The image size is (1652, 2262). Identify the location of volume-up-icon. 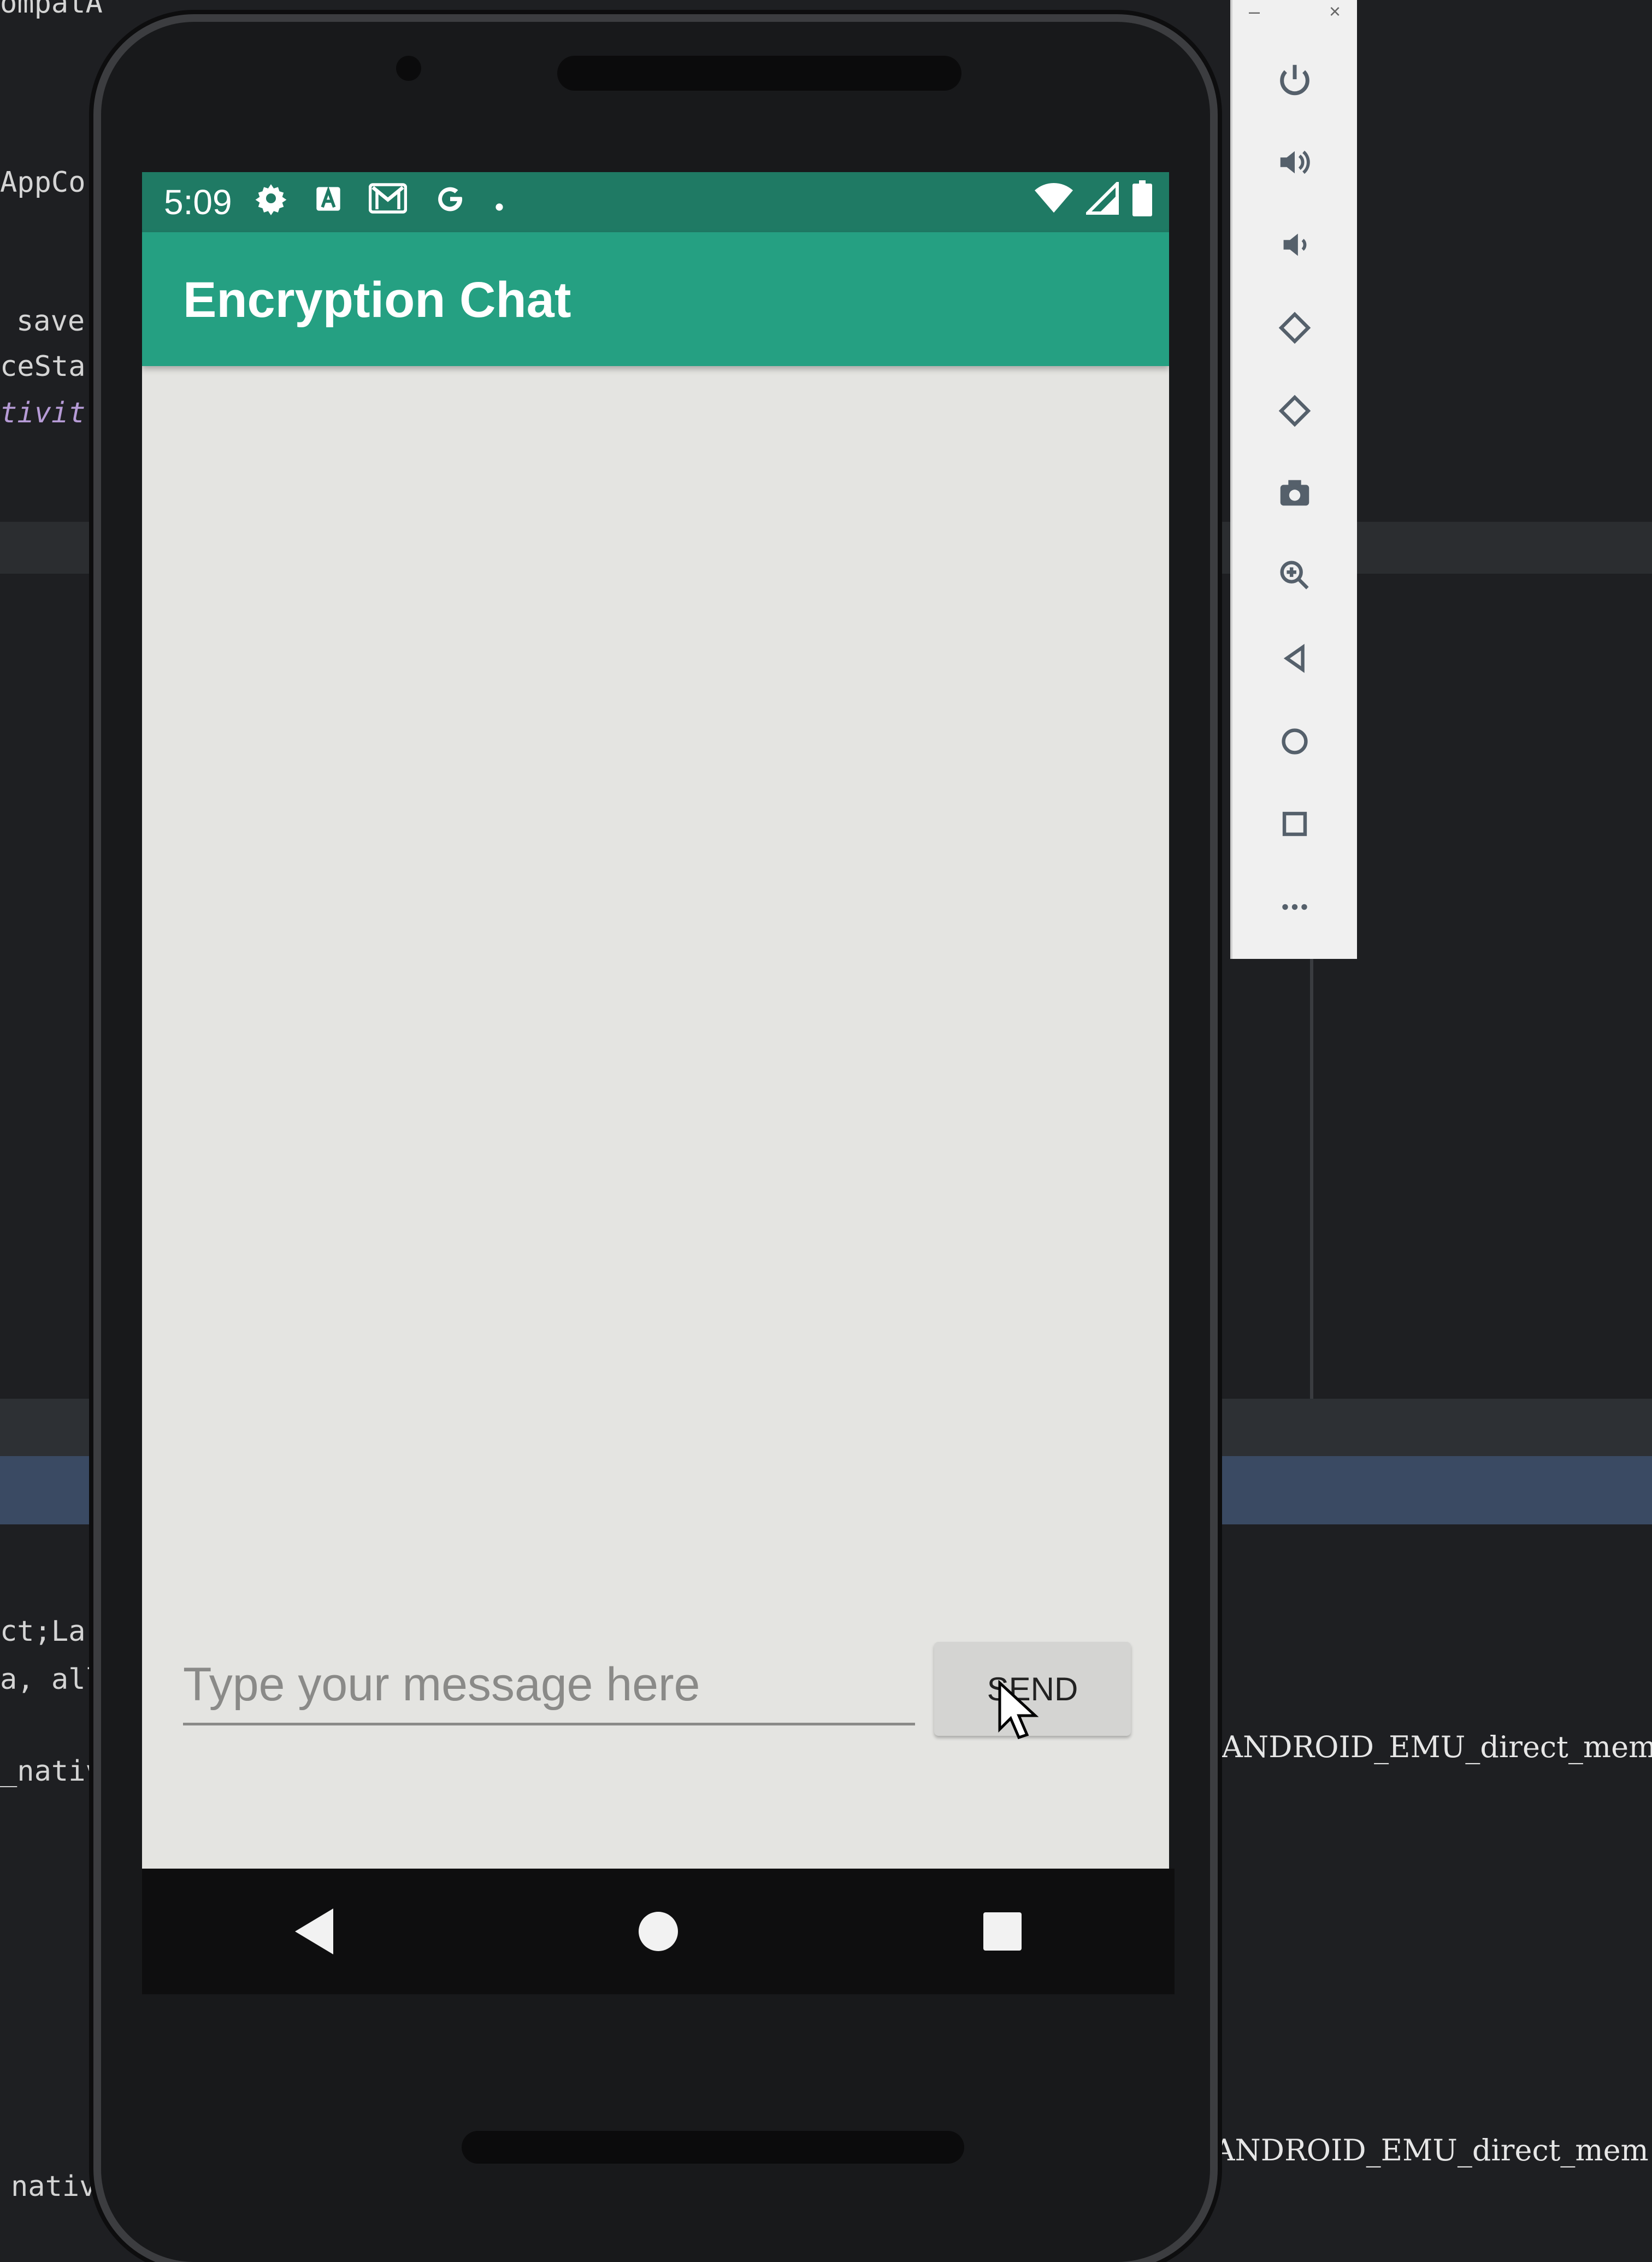
(1295, 162).